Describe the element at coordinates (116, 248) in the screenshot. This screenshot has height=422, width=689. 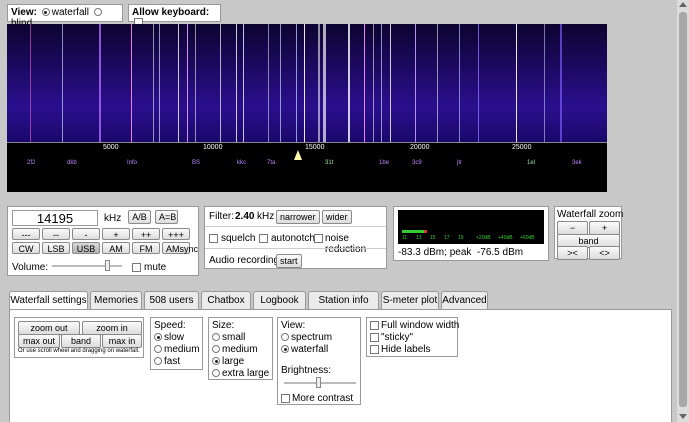
I see `mode-button-3: AM` at that location.